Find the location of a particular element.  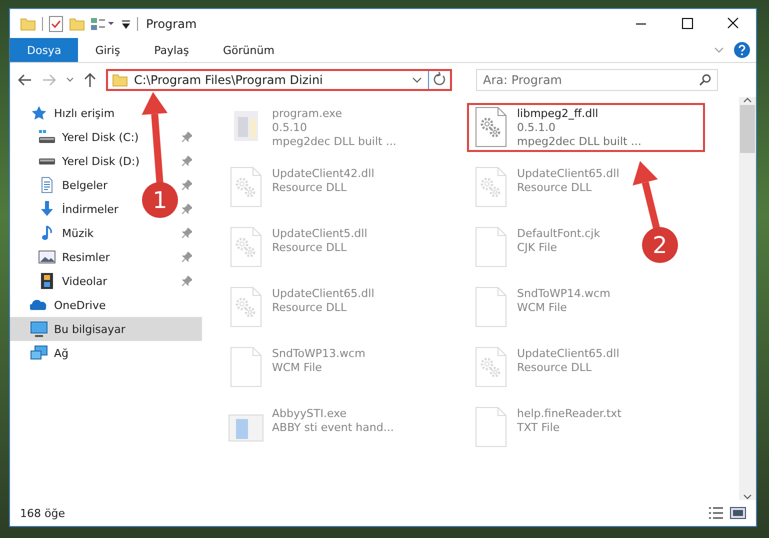

file-detail: CJK File is located at coordinates (537, 247).